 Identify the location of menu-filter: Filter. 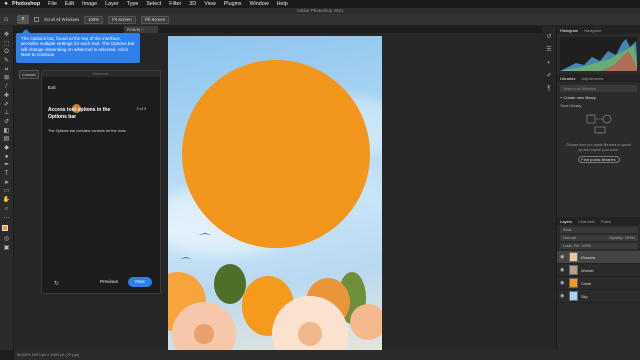
(175, 4).